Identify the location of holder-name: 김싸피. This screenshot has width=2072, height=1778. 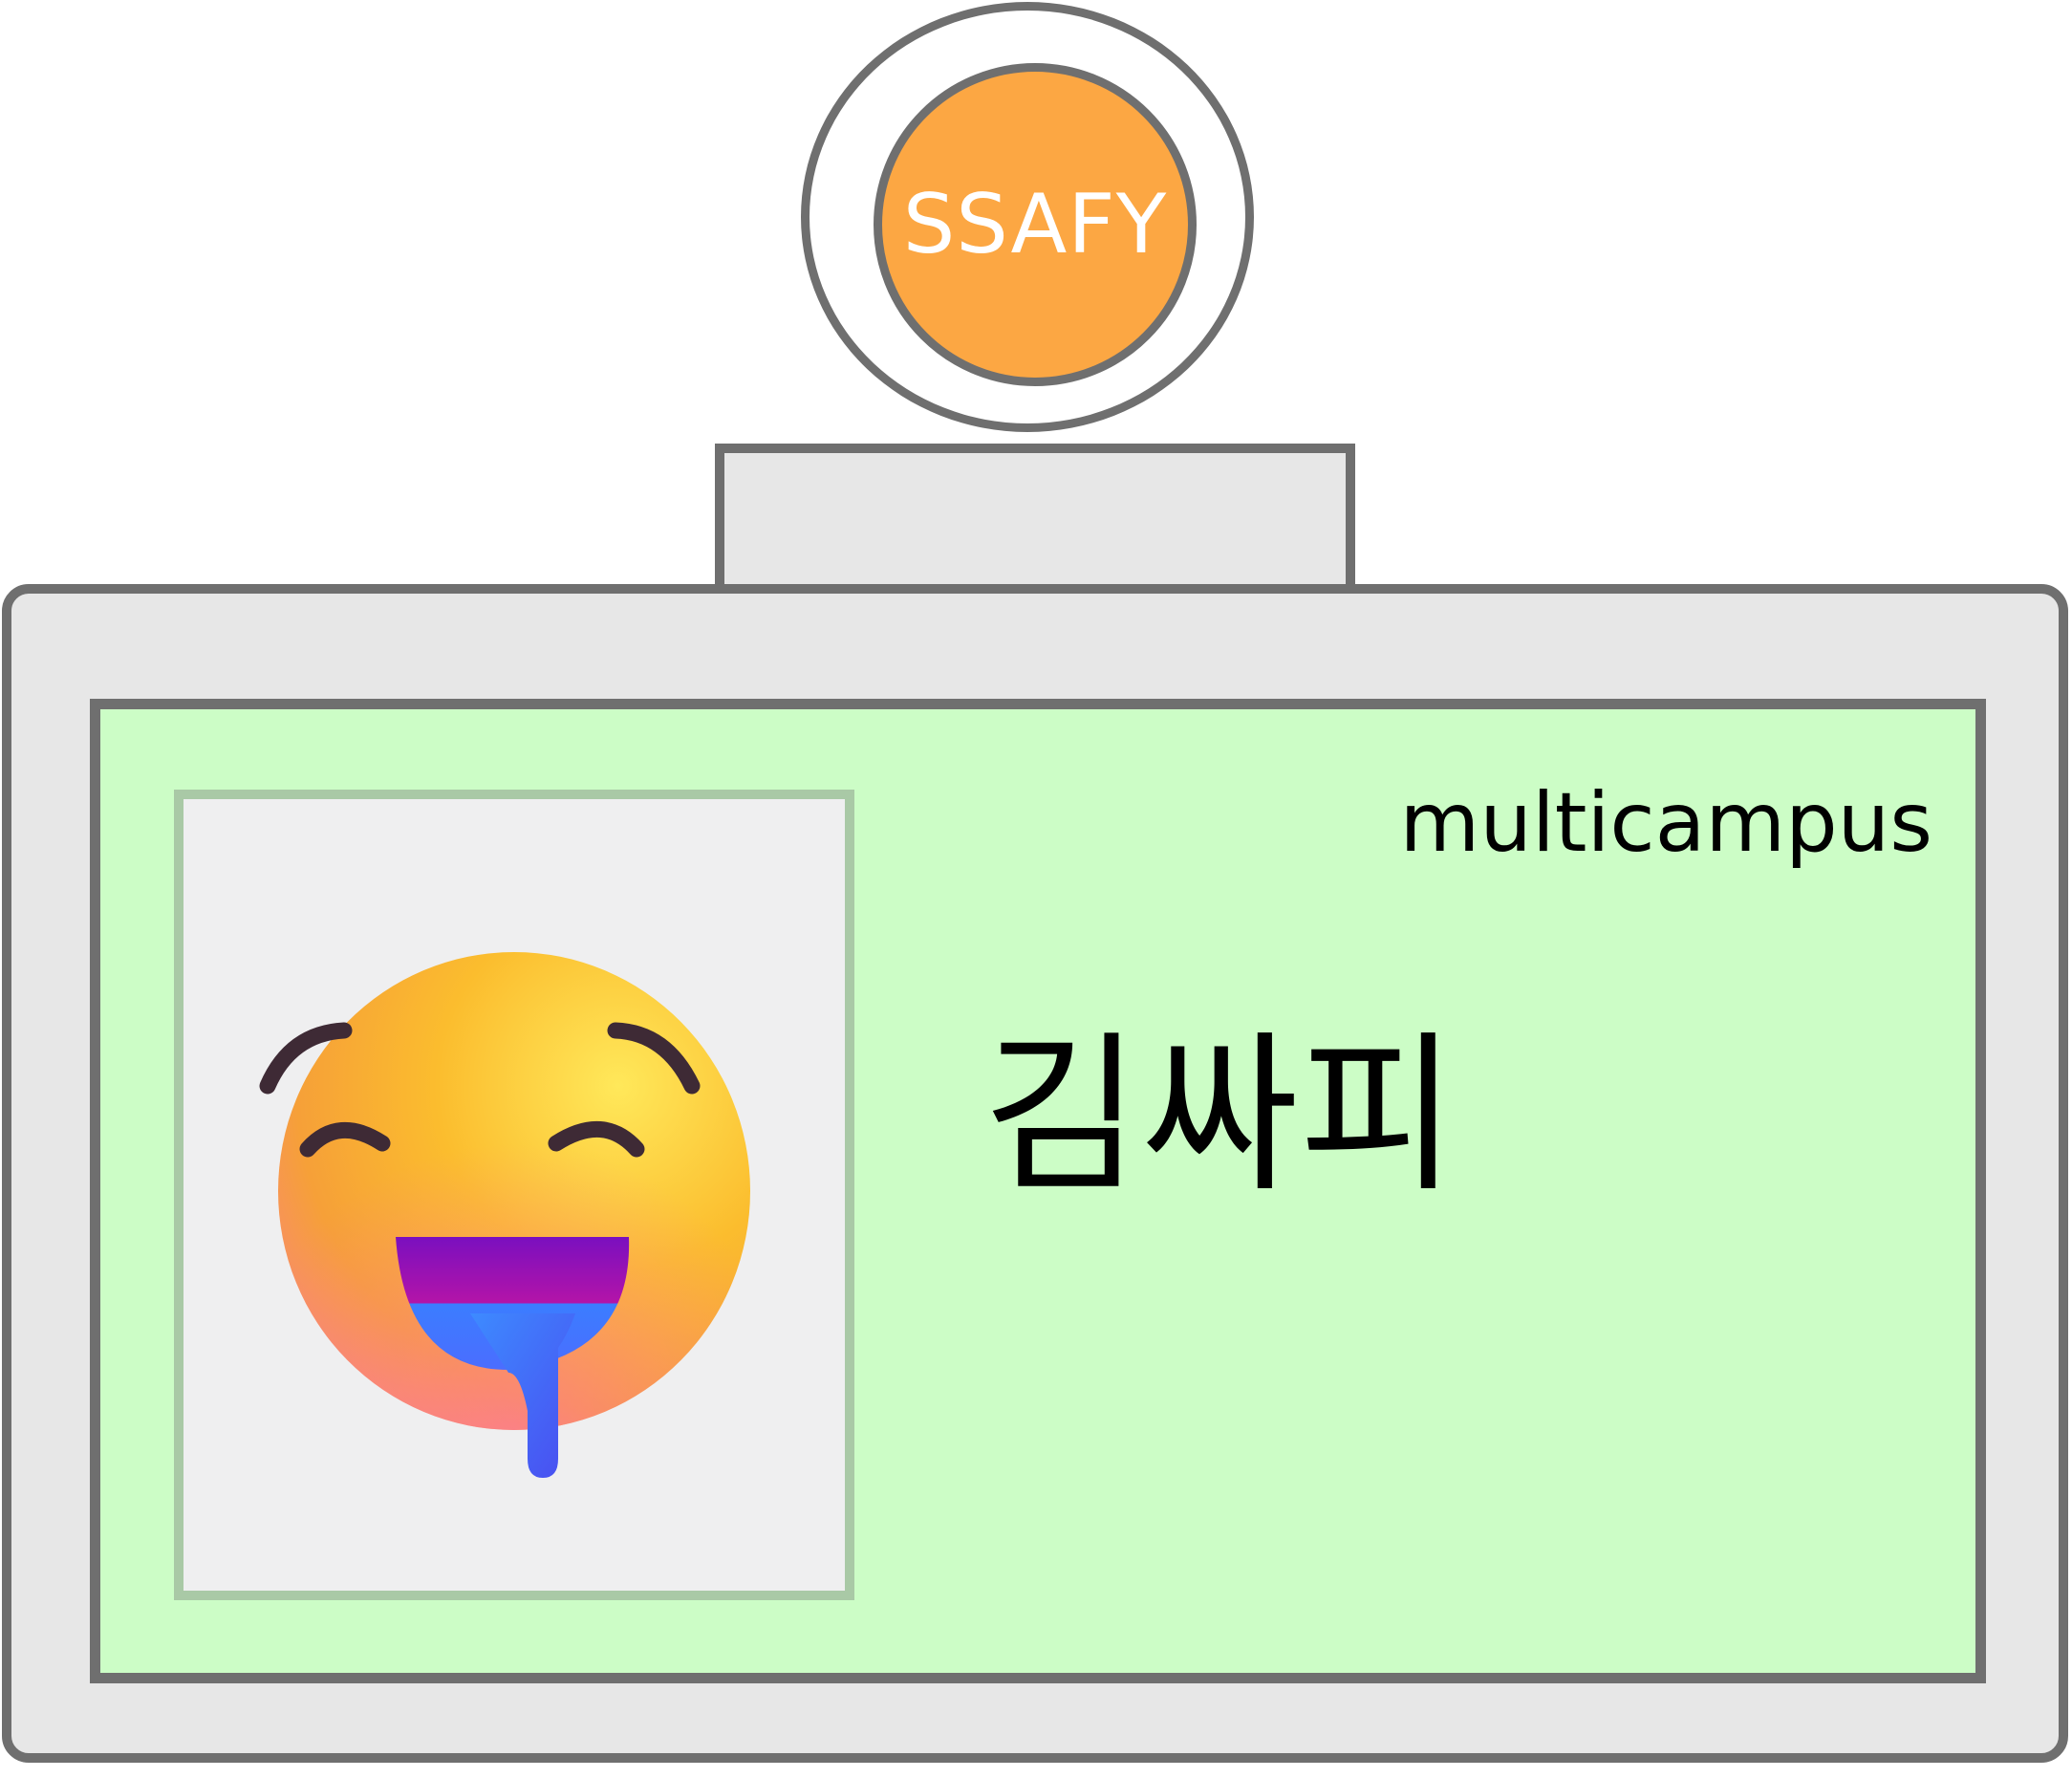
(1219, 1116).